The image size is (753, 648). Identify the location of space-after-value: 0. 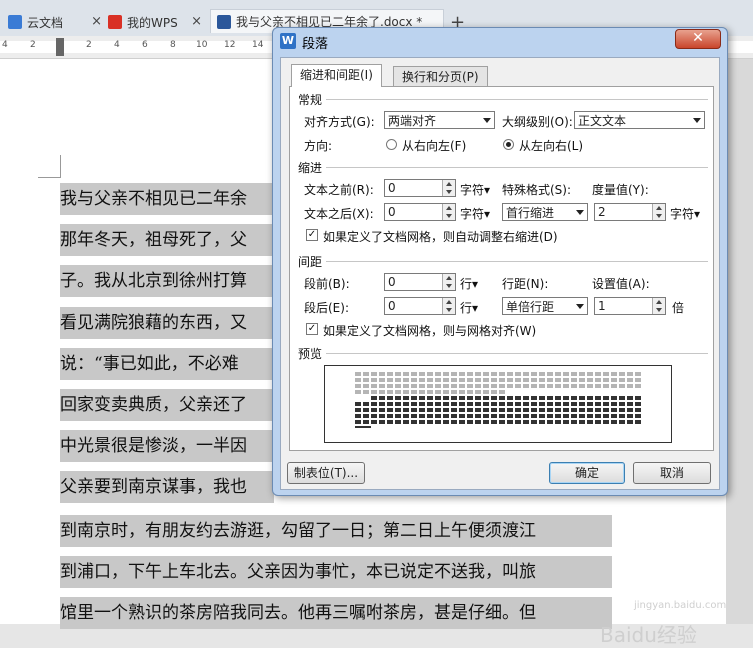
(392, 306).